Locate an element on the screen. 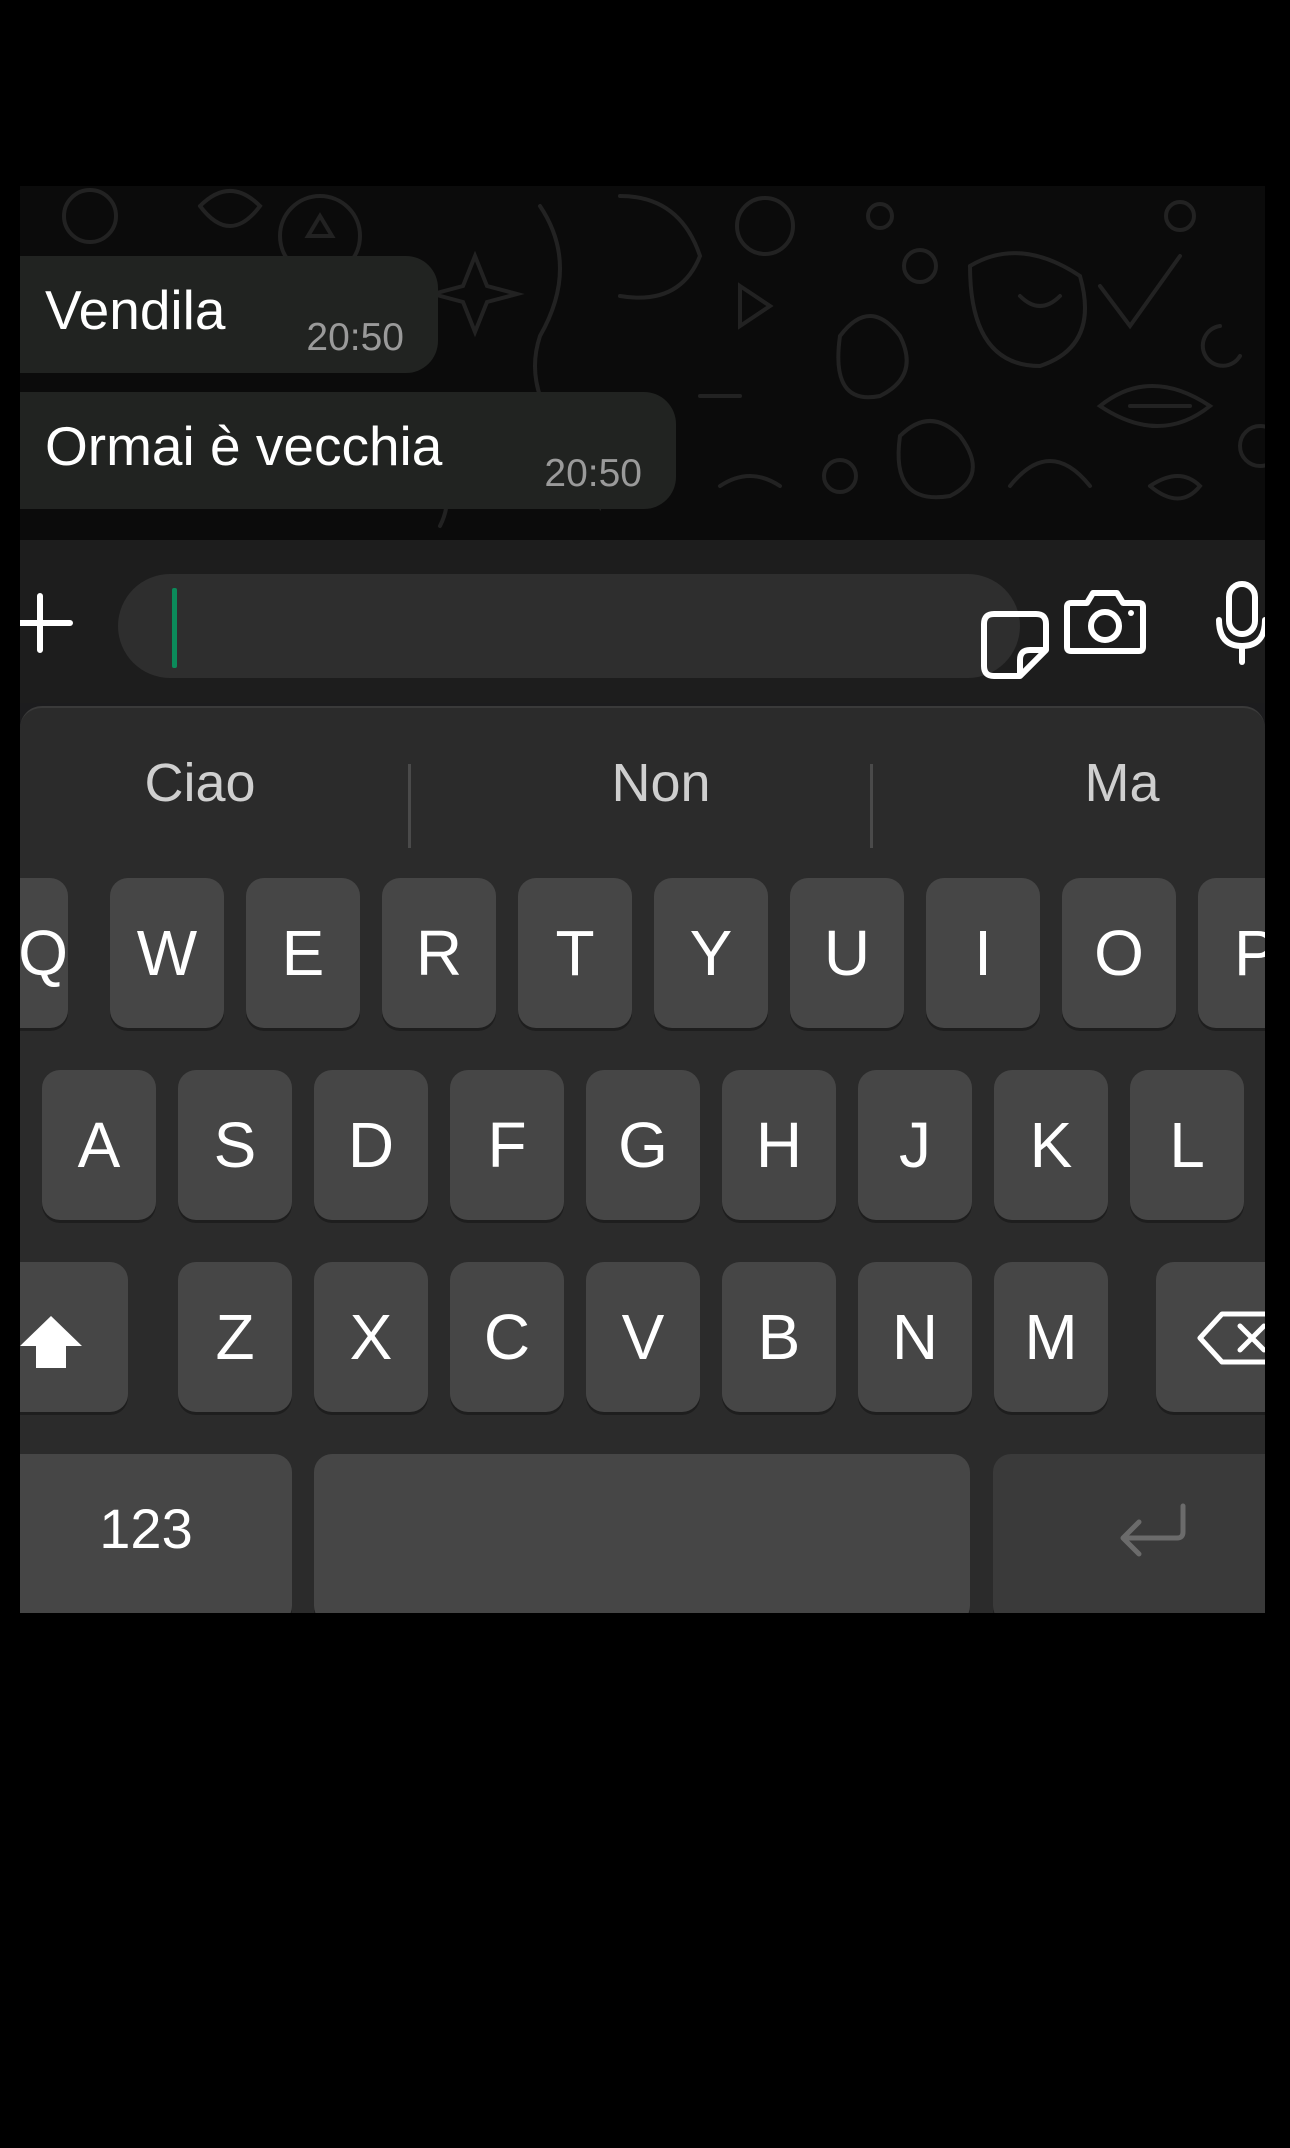 This screenshot has width=1290, height=2148. key-x: X is located at coordinates (371, 1337).